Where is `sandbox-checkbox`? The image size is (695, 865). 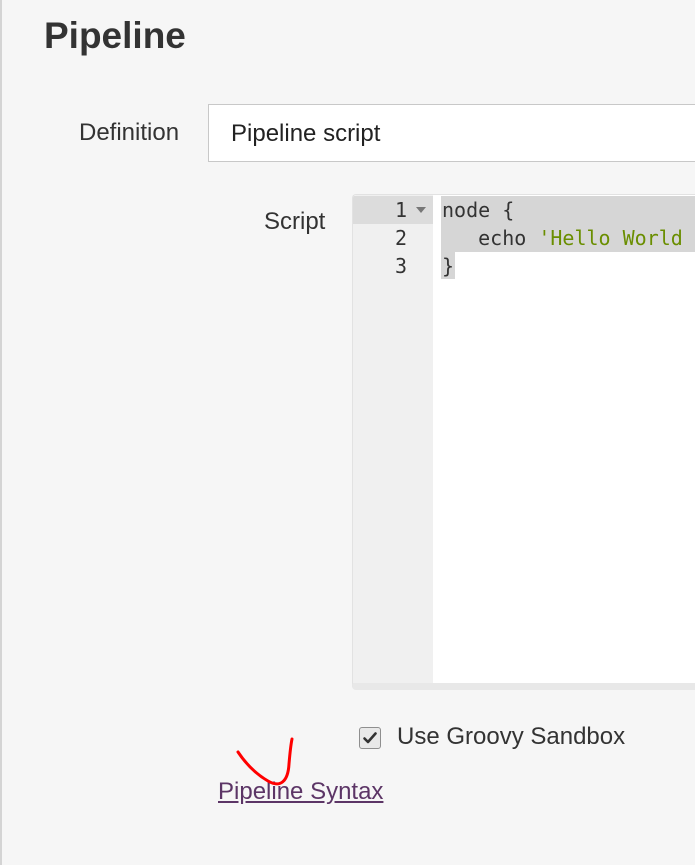
sandbox-checkbox is located at coordinates (370, 738).